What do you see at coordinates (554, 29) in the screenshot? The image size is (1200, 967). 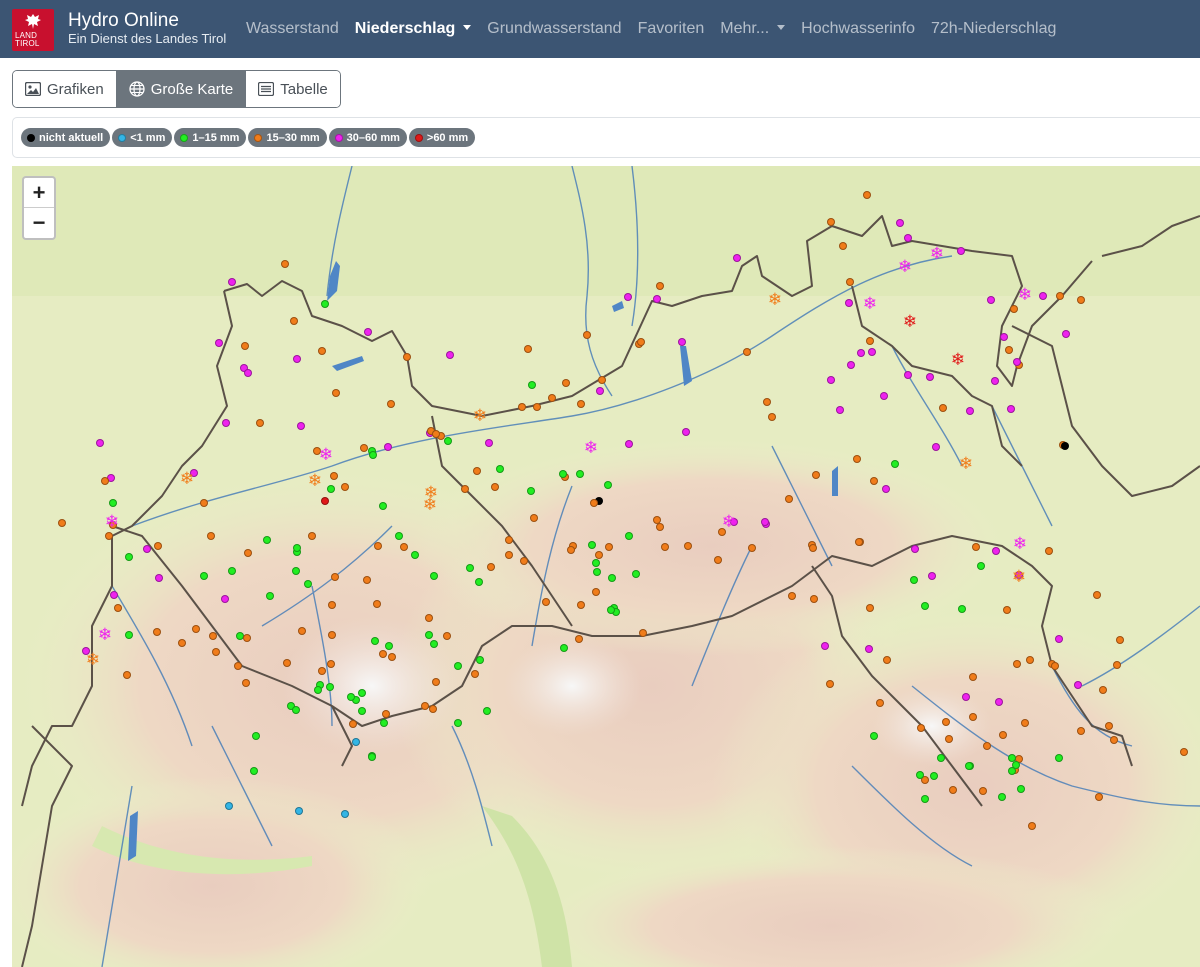 I see `nav-grundwasserstand: Grundwasserstand` at bounding box center [554, 29].